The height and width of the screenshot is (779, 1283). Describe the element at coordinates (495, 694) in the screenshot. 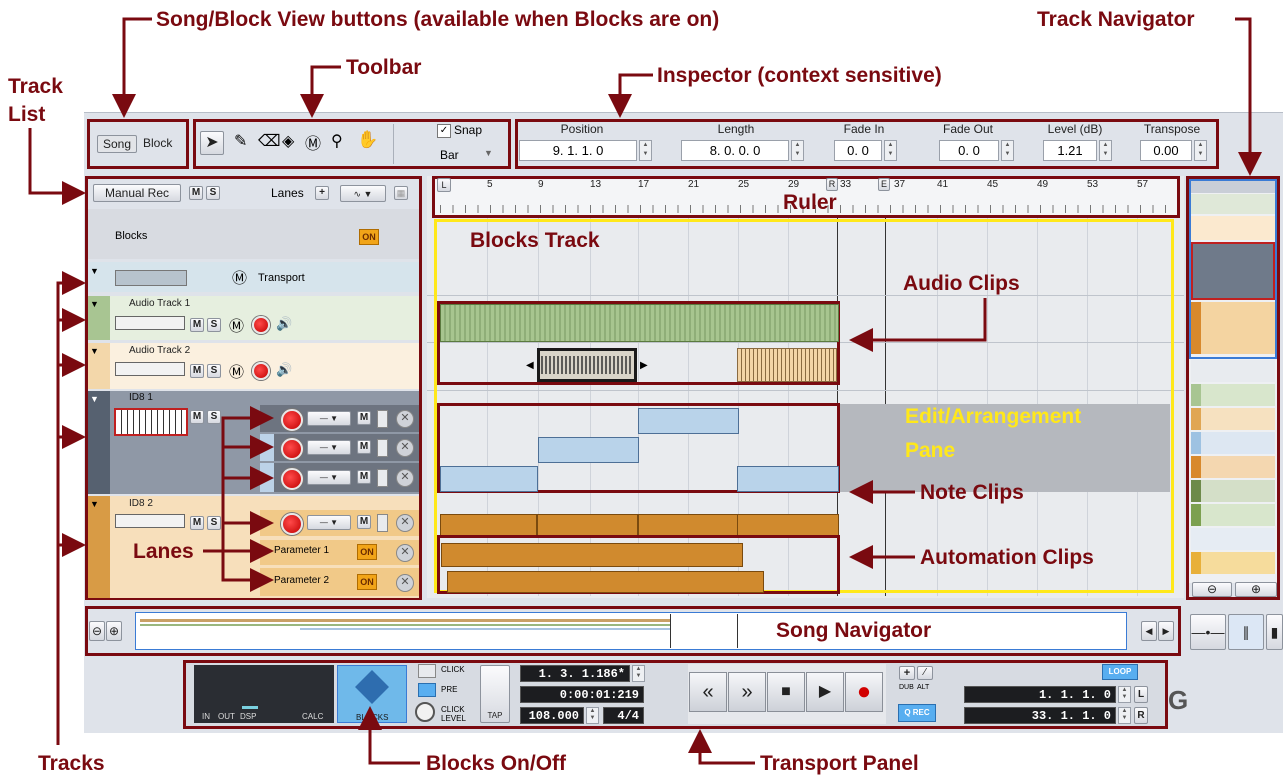

I see `tap-tempo-button: TAP` at that location.